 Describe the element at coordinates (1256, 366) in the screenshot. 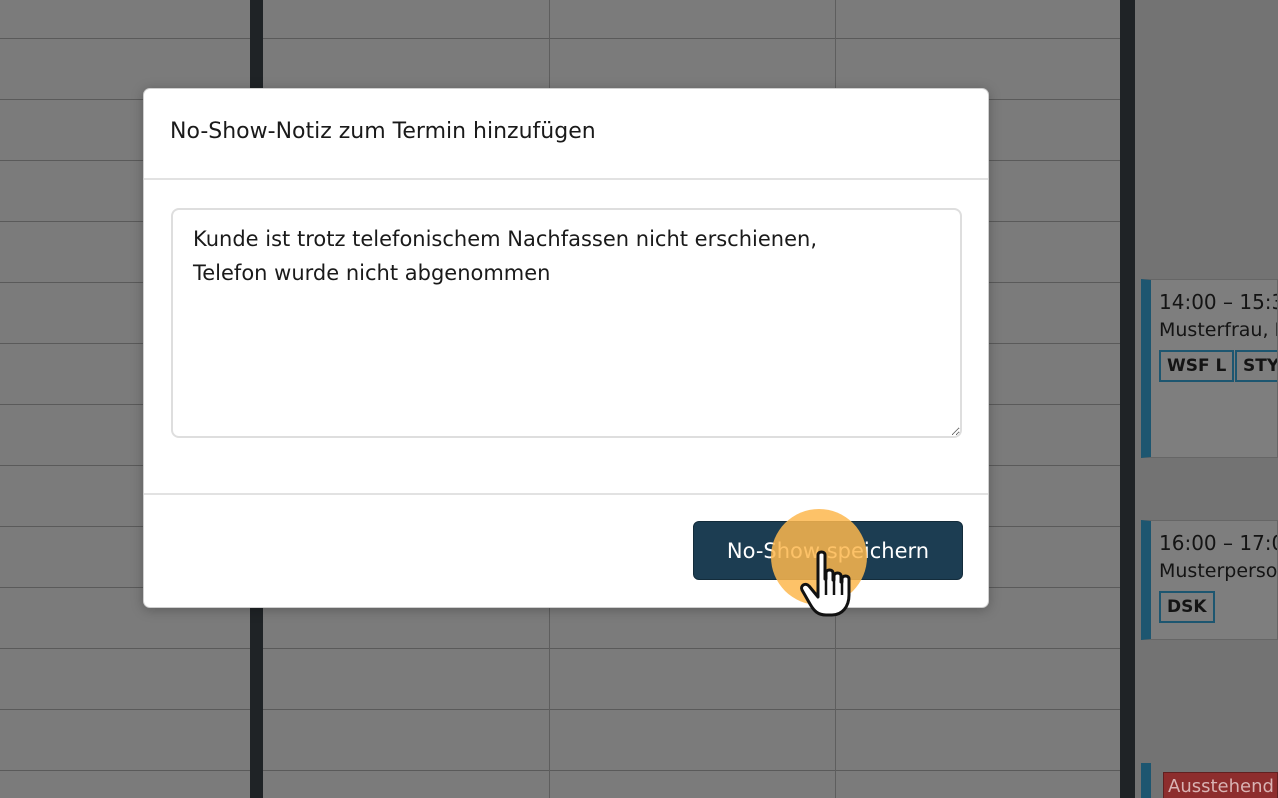

I see `service-tag: STYL` at that location.